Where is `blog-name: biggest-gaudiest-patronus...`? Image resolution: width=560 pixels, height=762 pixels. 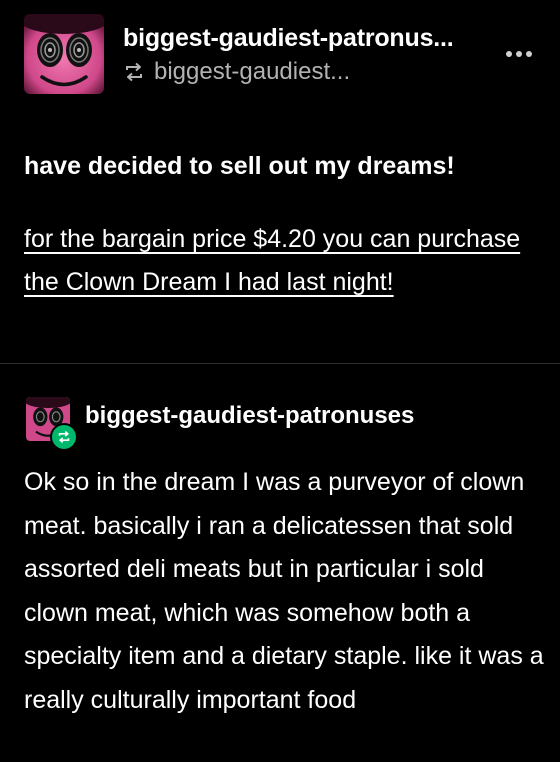 blog-name: biggest-gaudiest-patronus... is located at coordinates (288, 38).